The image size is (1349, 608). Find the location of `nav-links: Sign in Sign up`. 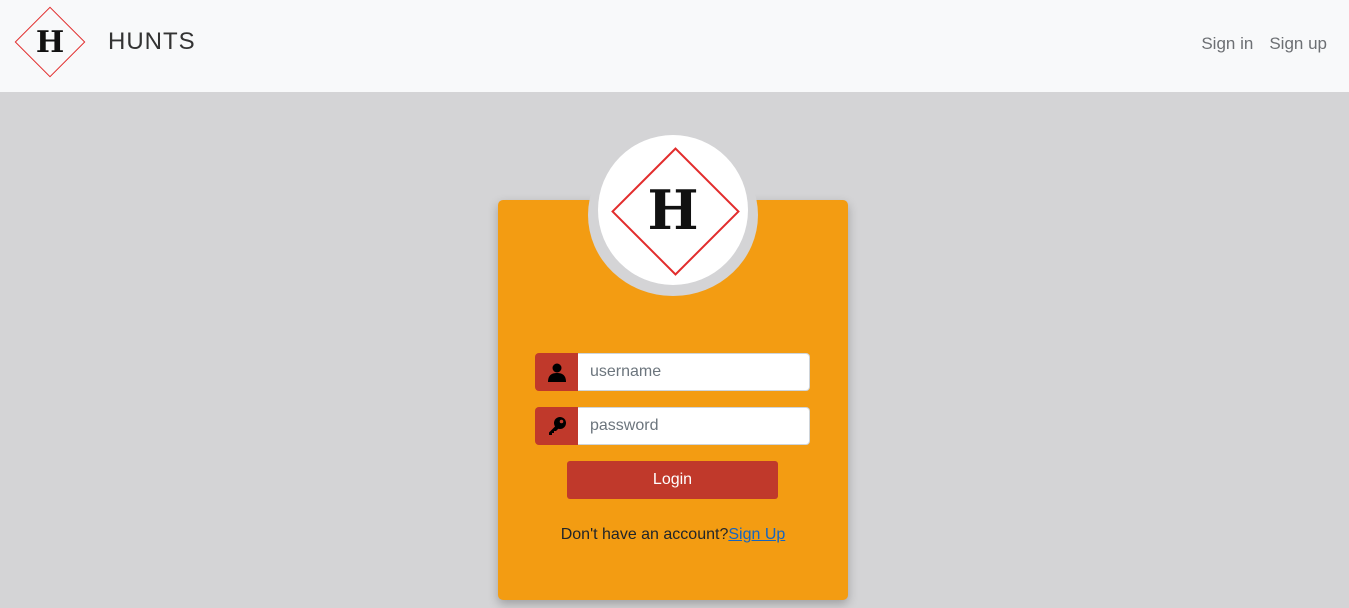

nav-links: Sign in Sign up is located at coordinates (1264, 44).